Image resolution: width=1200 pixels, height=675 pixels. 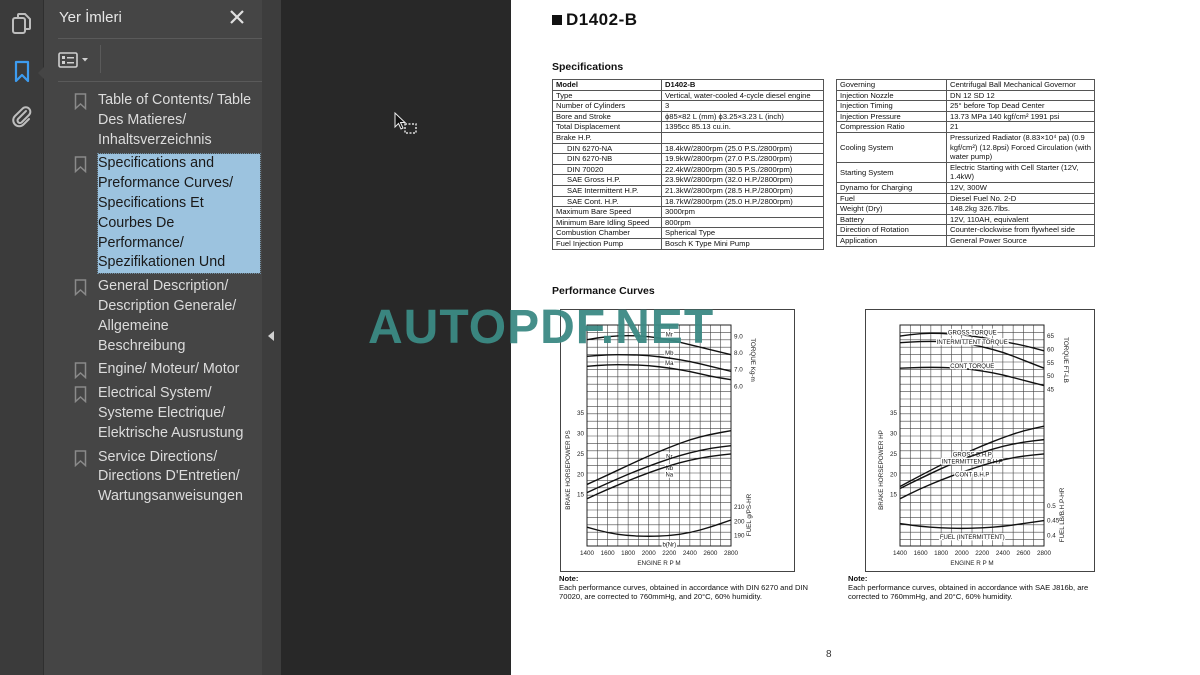 I want to click on spec-value, so click(x=742, y=137).